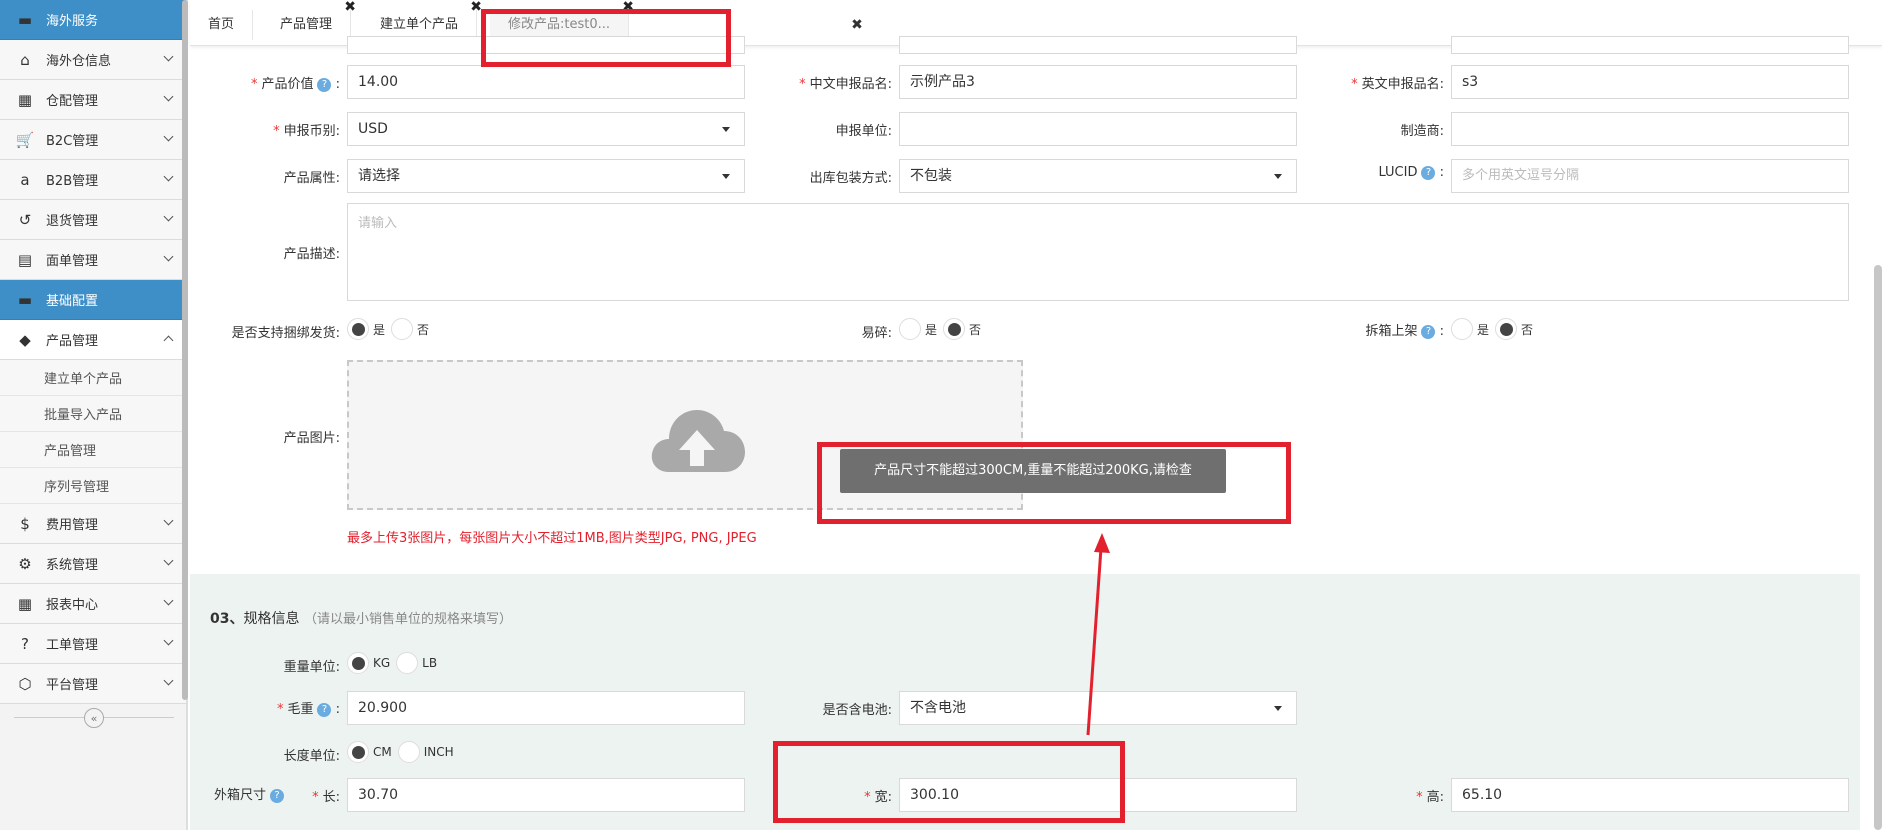 The width and height of the screenshot is (1882, 830). I want to click on bundle-yes-radio, so click(358, 329).